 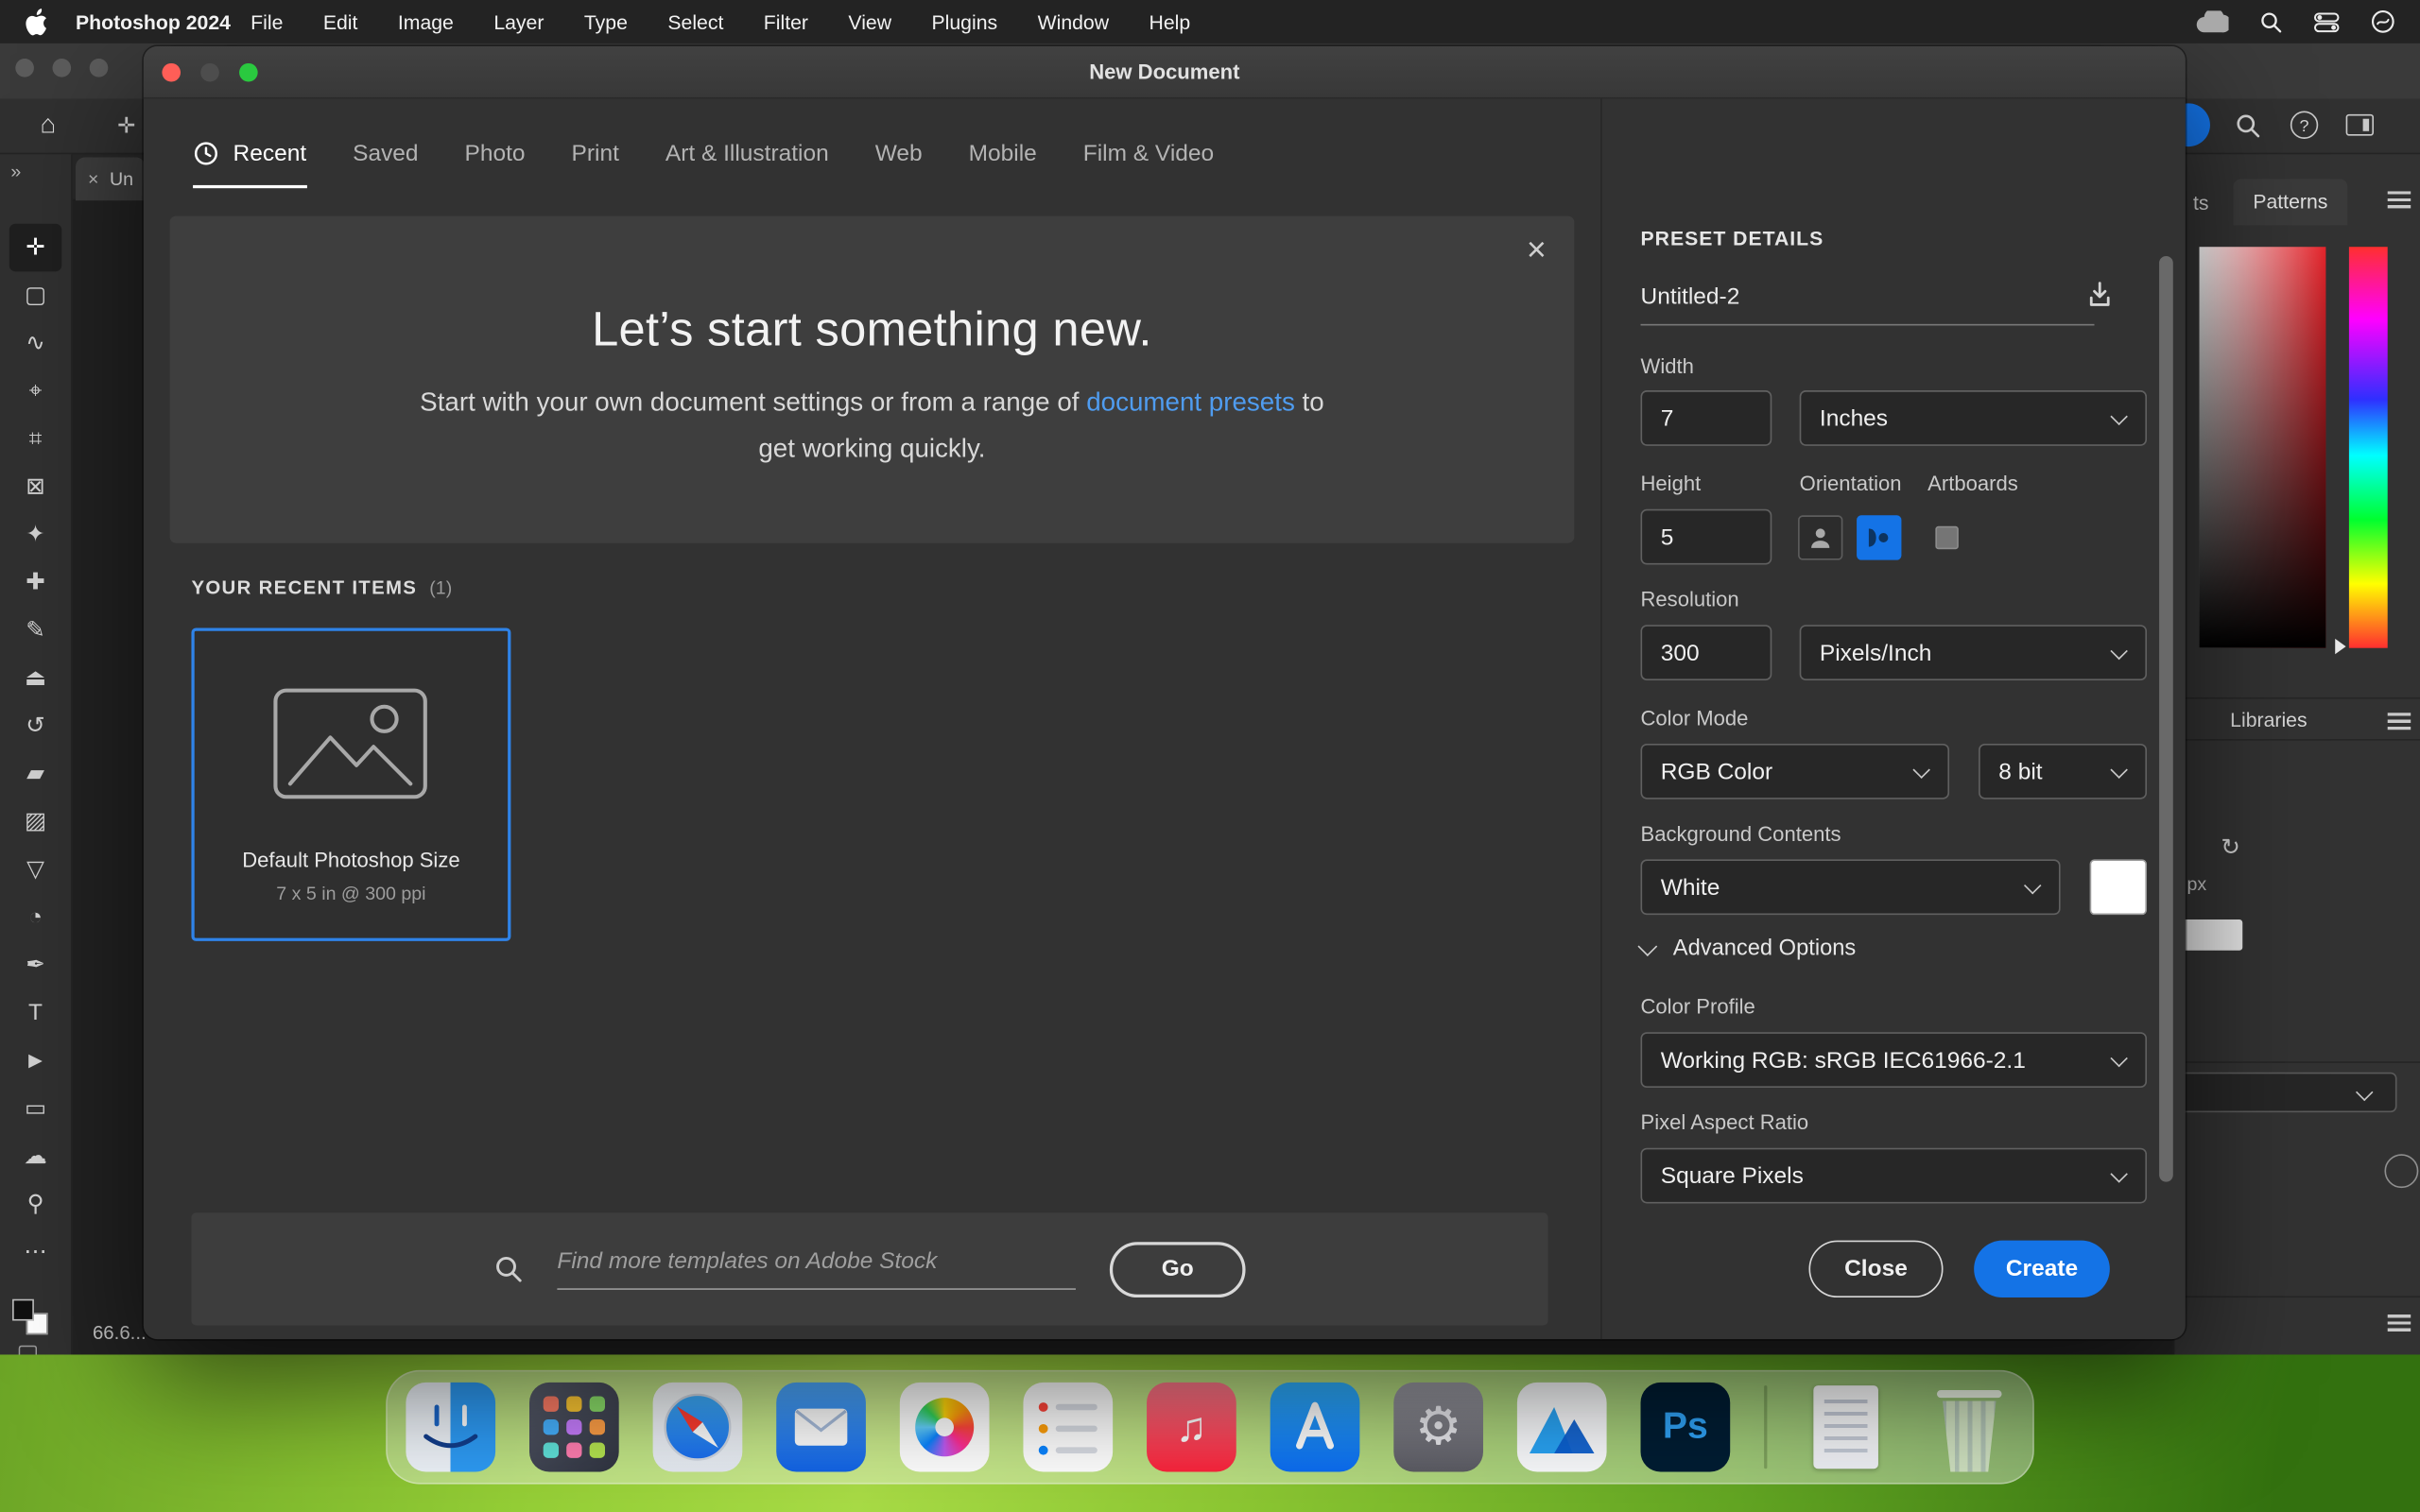 What do you see at coordinates (2401, 1171) in the screenshot?
I see `partial-control` at bounding box center [2401, 1171].